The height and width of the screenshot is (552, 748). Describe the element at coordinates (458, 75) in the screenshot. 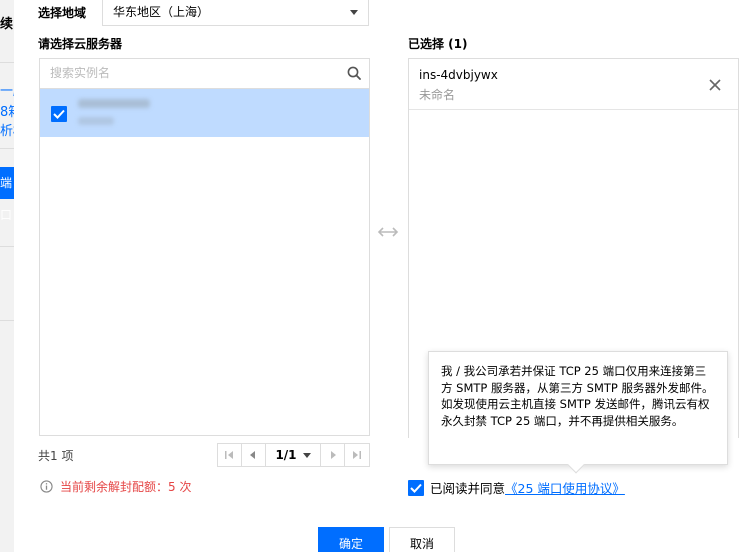

I see `selected-instance-id: ins-4dvbjywx` at that location.